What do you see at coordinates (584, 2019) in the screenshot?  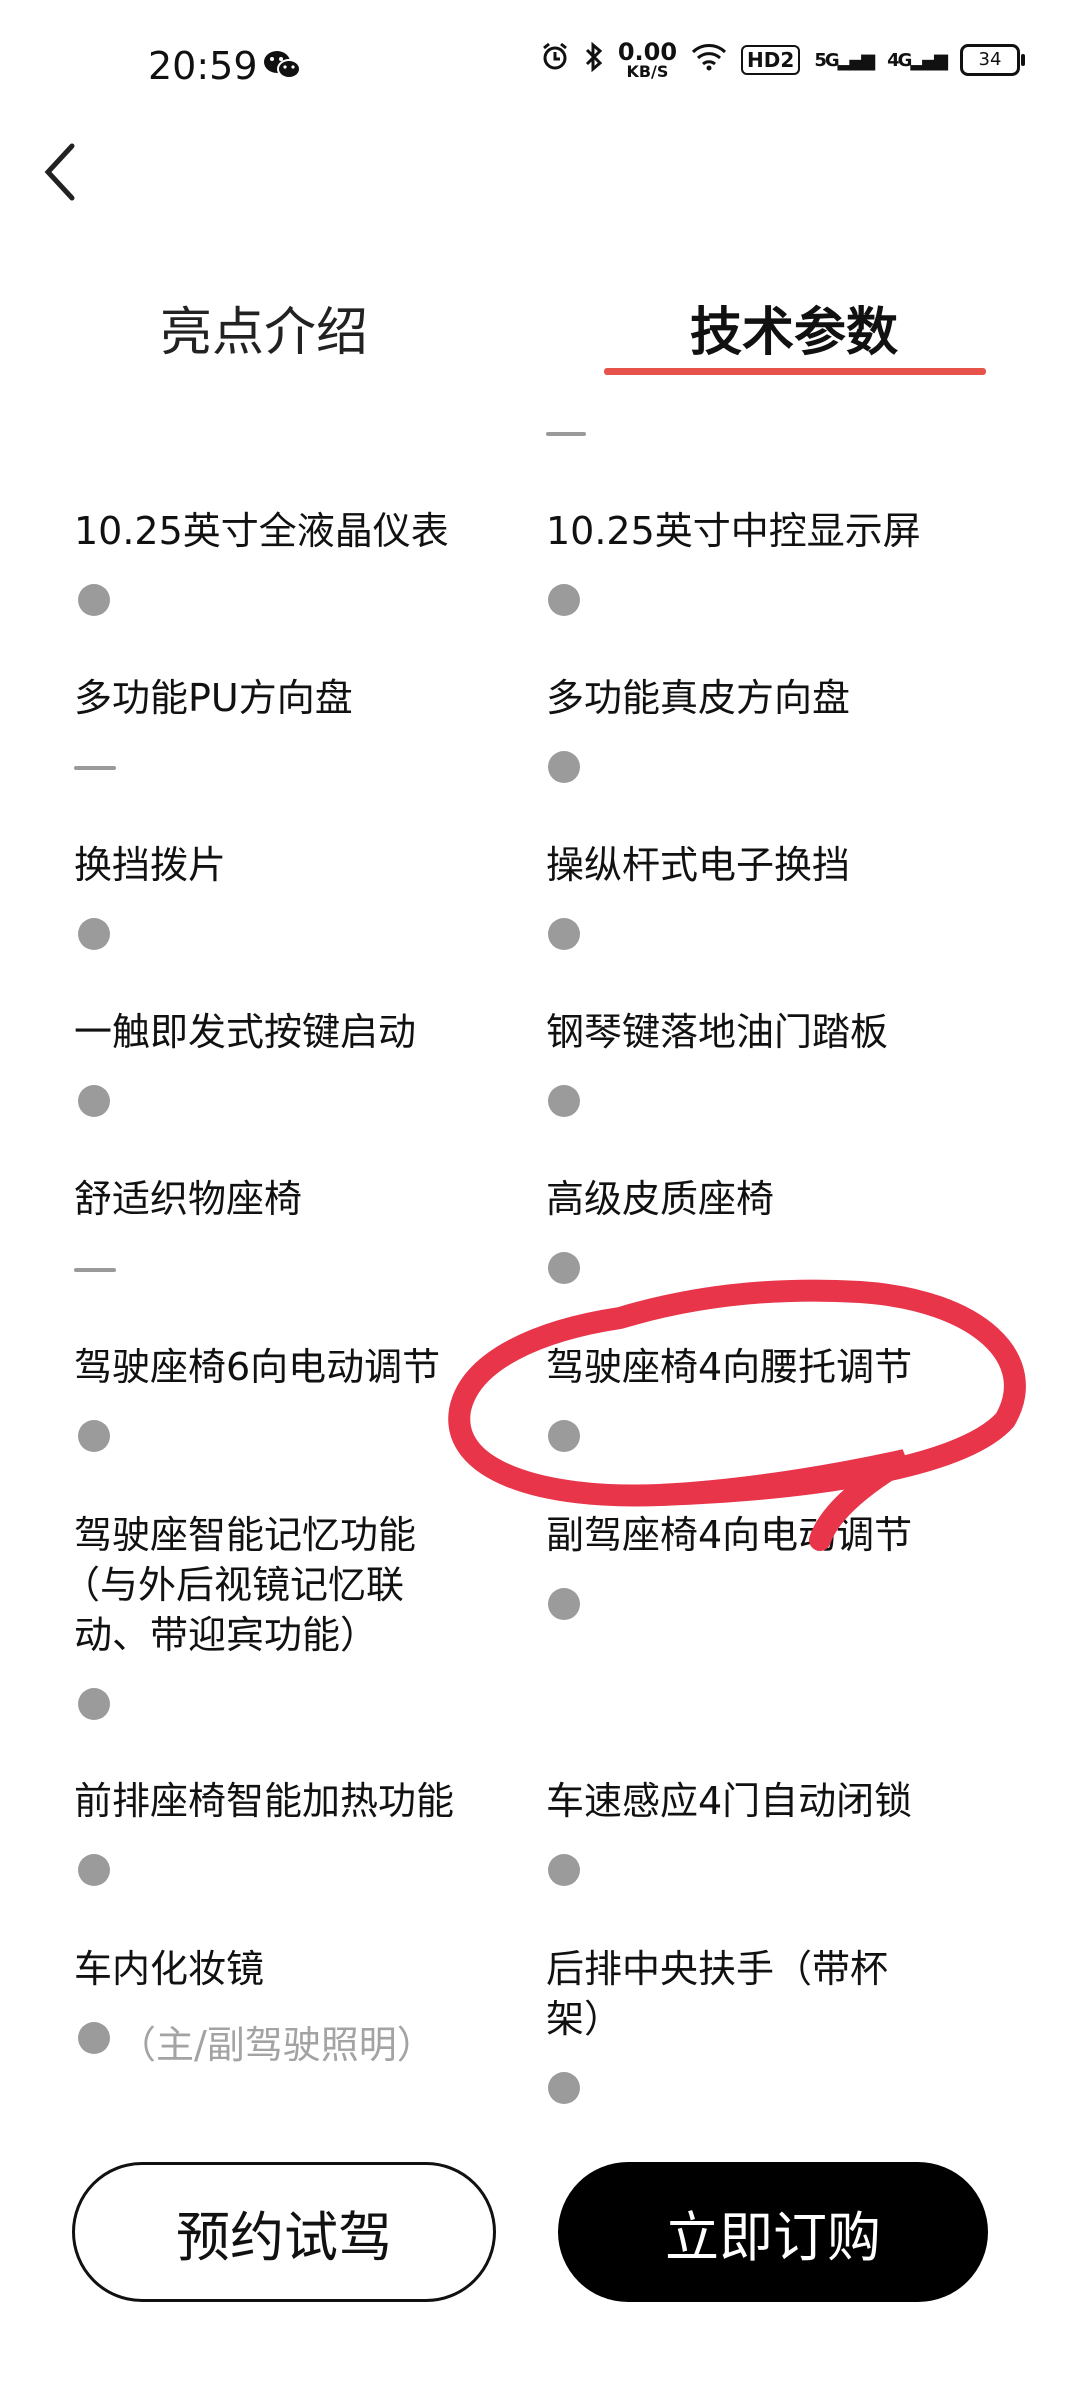 I see `spec-label: 架）` at bounding box center [584, 2019].